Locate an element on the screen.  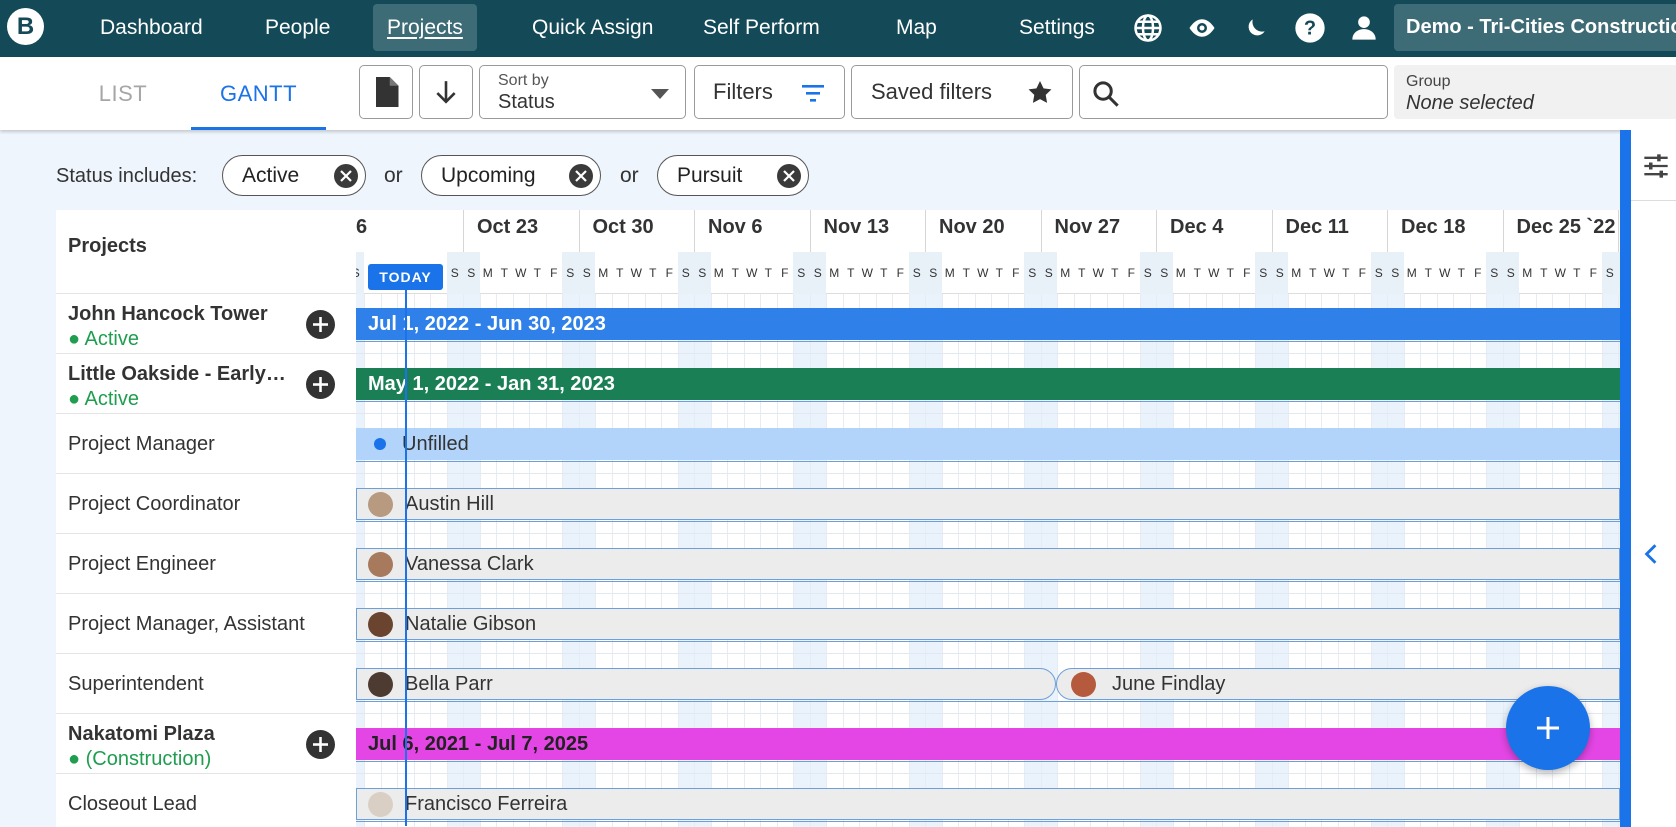
role-row: Project Engineer is located at coordinates (206, 564).